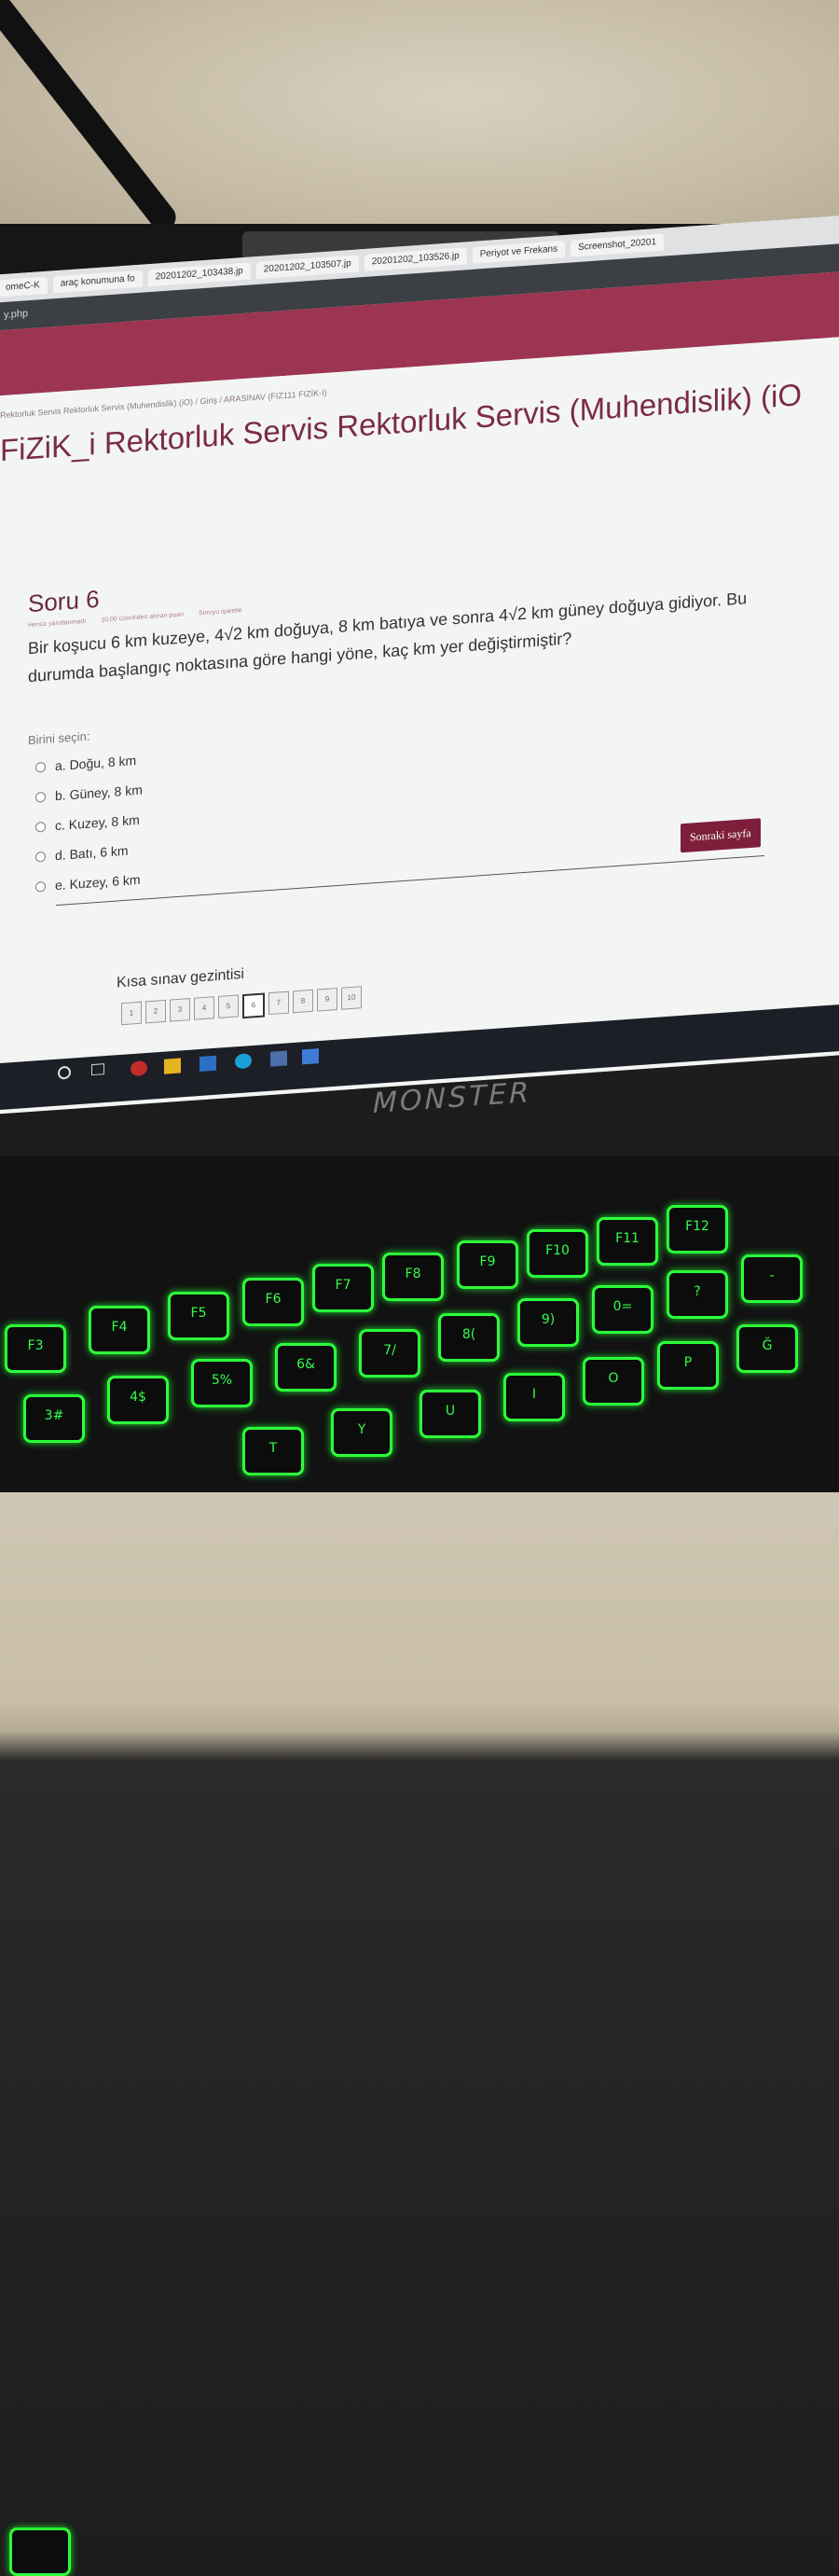 The width and height of the screenshot is (839, 2576). What do you see at coordinates (97, 1069) in the screenshot?
I see `task-view-icon` at bounding box center [97, 1069].